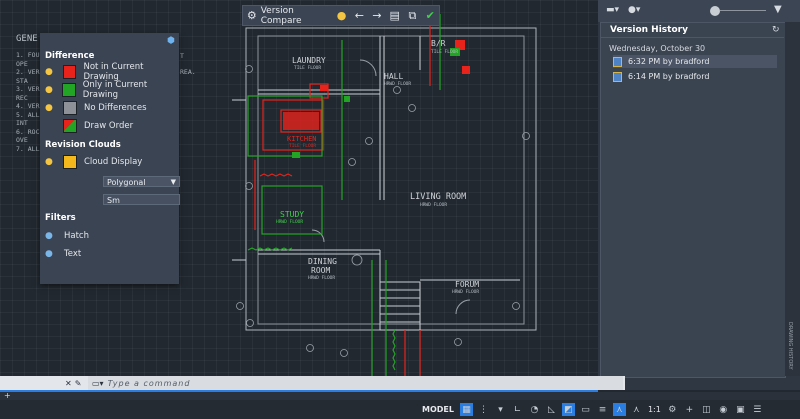 This screenshot has width=800, height=419. I want to click on clean-screen-icon: ▣, so click(740, 409).